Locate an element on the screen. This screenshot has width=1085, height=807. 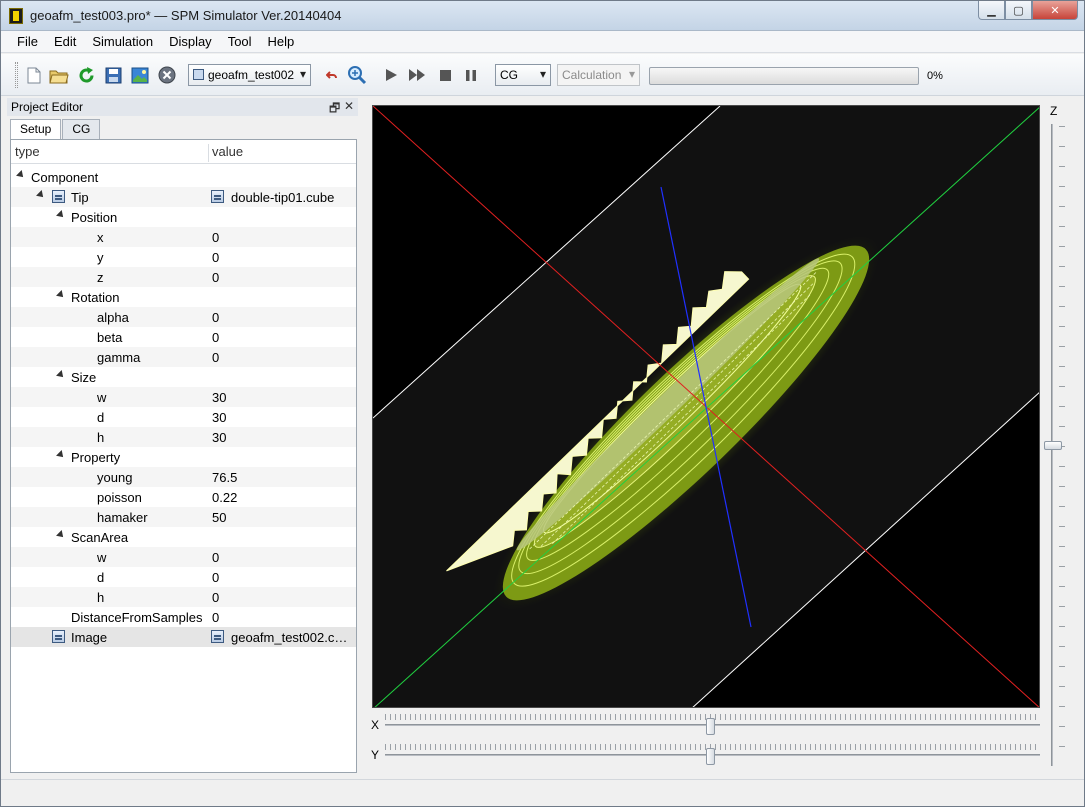
tree-row-label: gamma is located at coordinates (119, 357).